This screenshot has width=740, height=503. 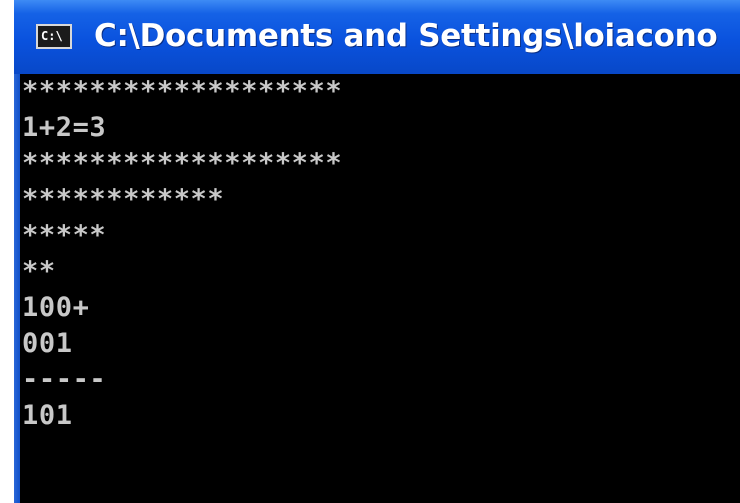 I want to click on window-title: C:\Documents and Settings\loiacono, so click(x=406, y=36).